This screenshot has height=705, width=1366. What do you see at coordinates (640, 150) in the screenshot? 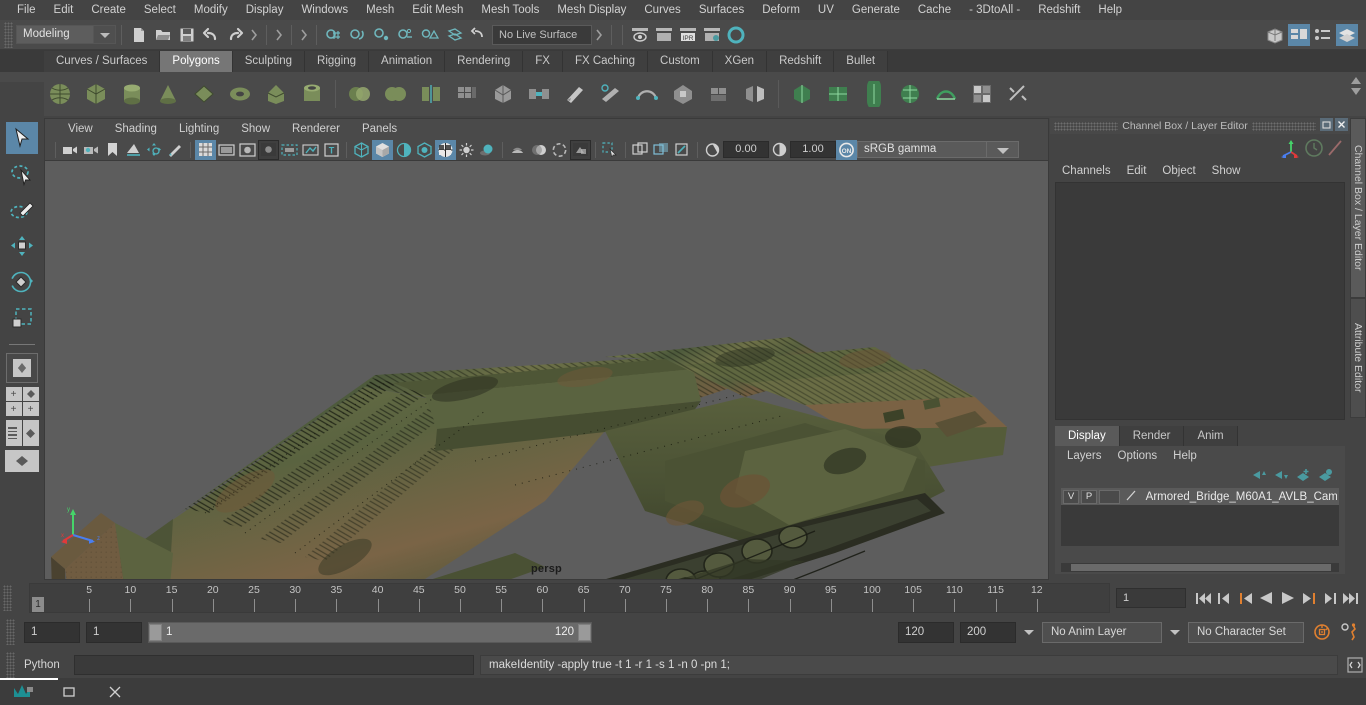
I see `xray-icon` at bounding box center [640, 150].